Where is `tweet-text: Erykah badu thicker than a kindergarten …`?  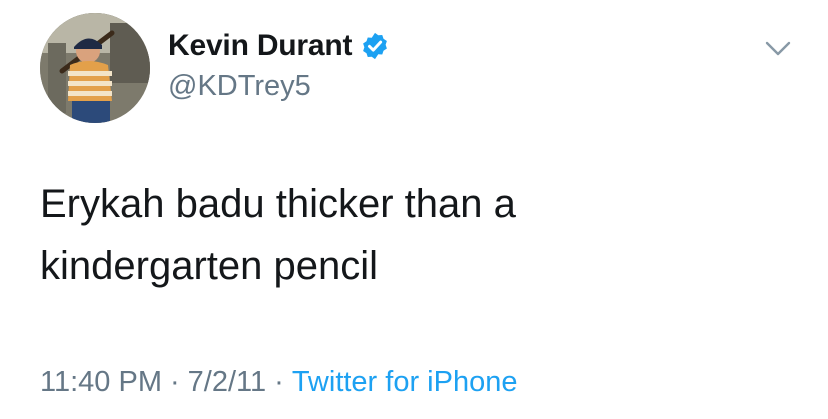 tweet-text: Erykah badu thicker than a kindergarten … is located at coordinates (278, 235).